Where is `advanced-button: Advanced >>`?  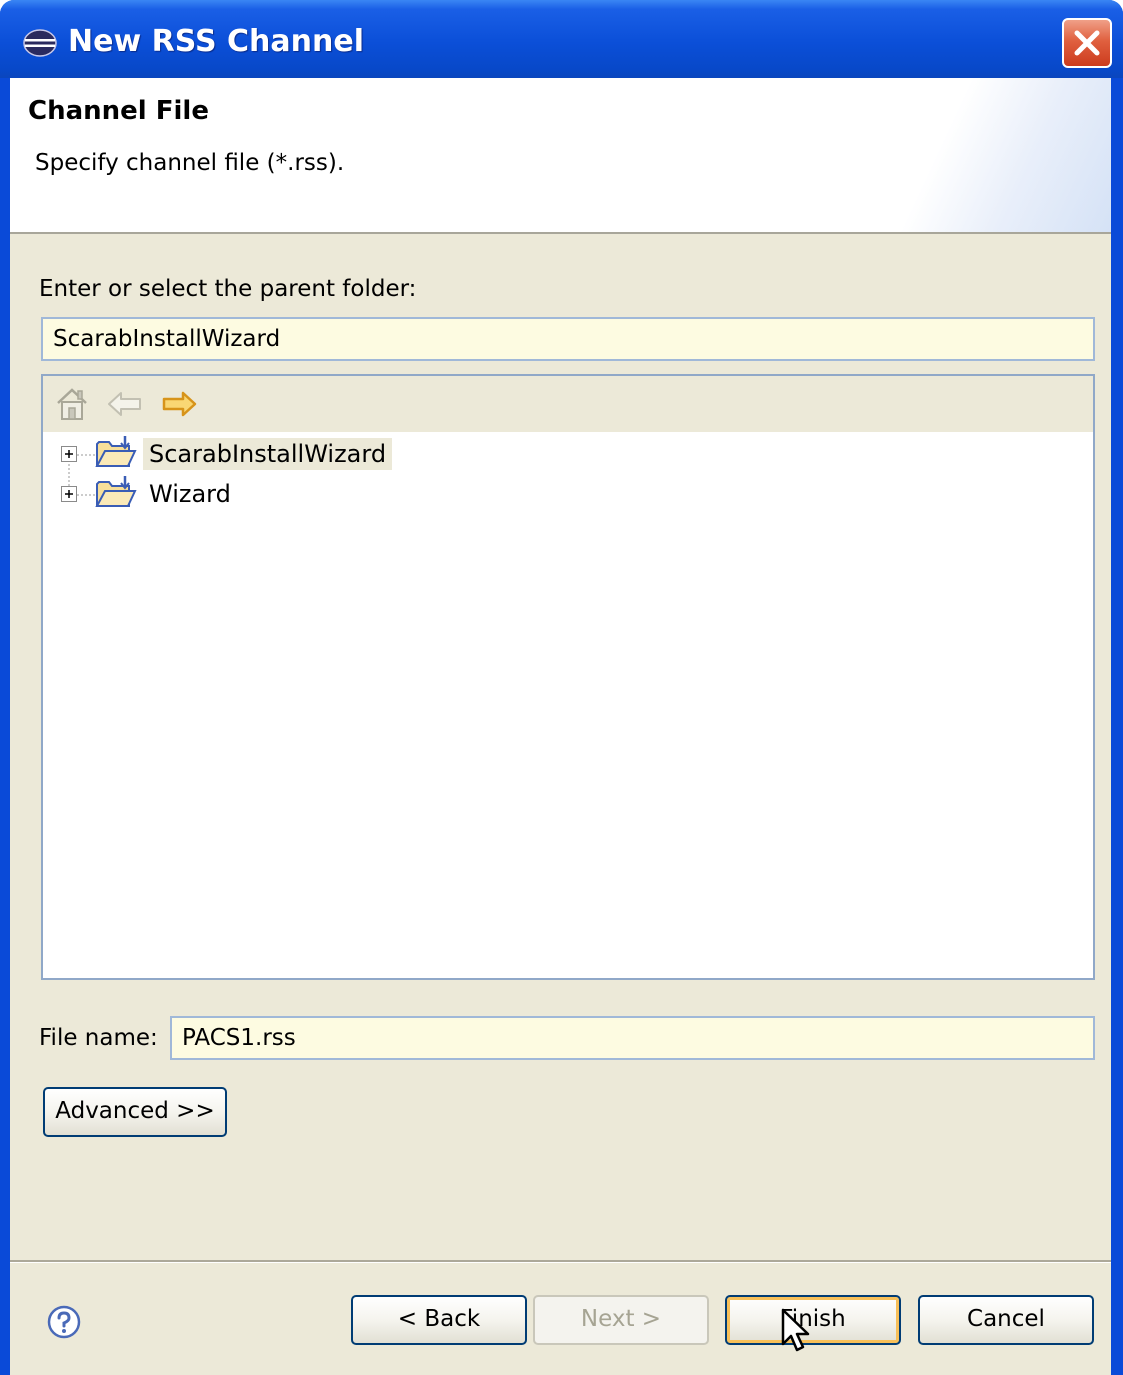 advanced-button: Advanced >> is located at coordinates (135, 1112).